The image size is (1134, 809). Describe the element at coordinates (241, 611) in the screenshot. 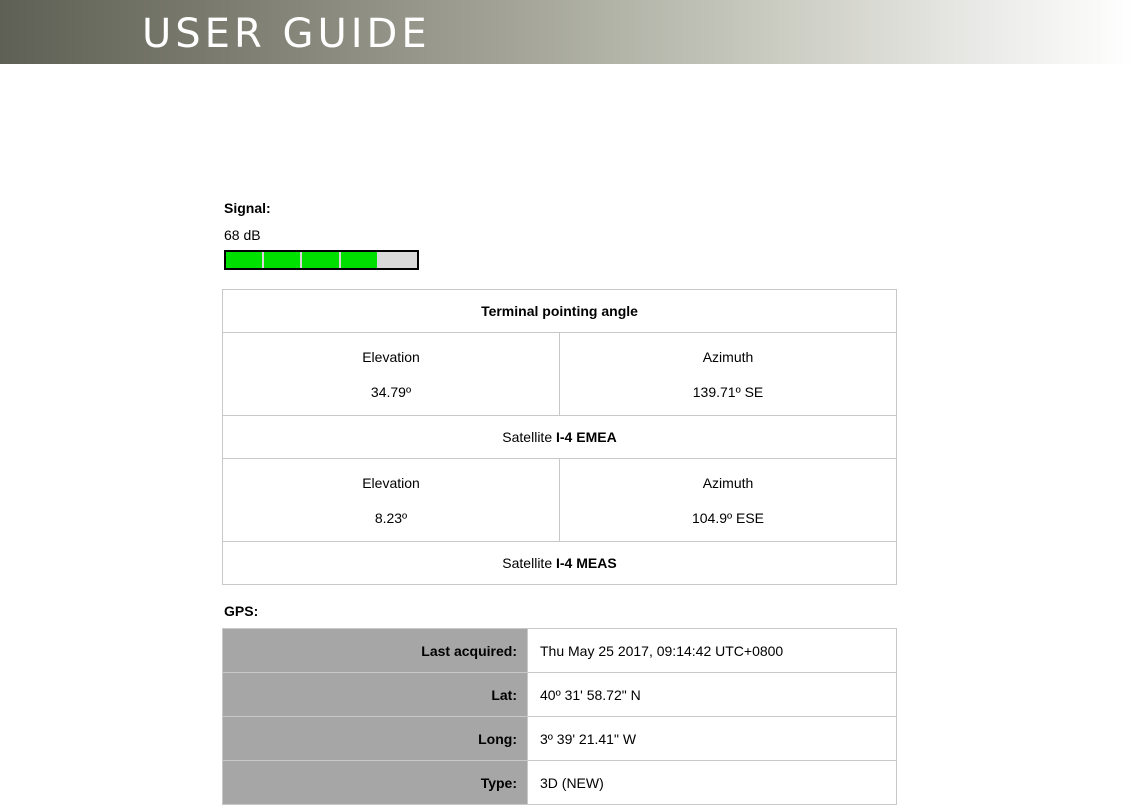

I see `gps-title: GPS:` at that location.